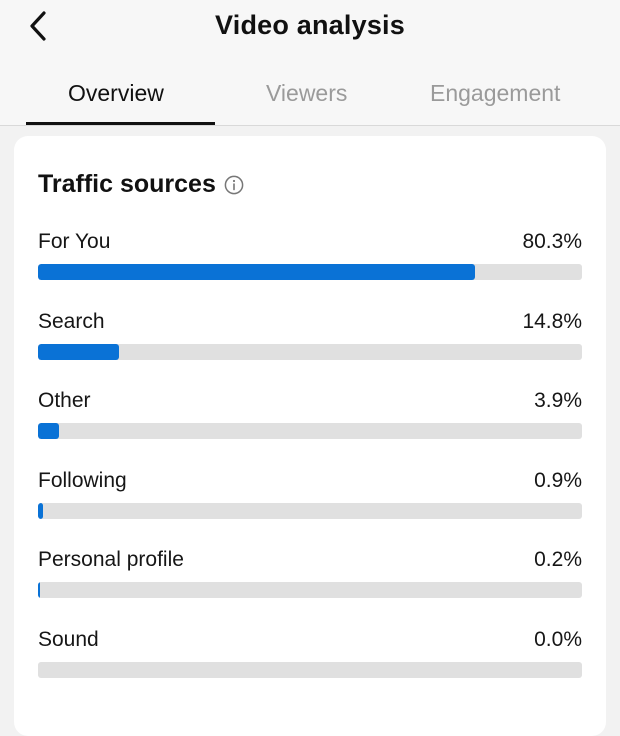  I want to click on tab-engagement: Engagement, so click(495, 93).